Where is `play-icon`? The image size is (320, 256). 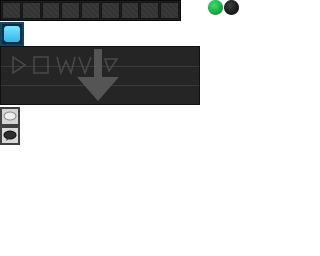
play-icon is located at coordinates (19, 65).